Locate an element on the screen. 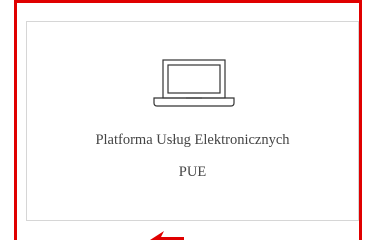 The width and height of the screenshot is (367, 242). card-title: Platforma Usług Elektronicznych is located at coordinates (192, 140).